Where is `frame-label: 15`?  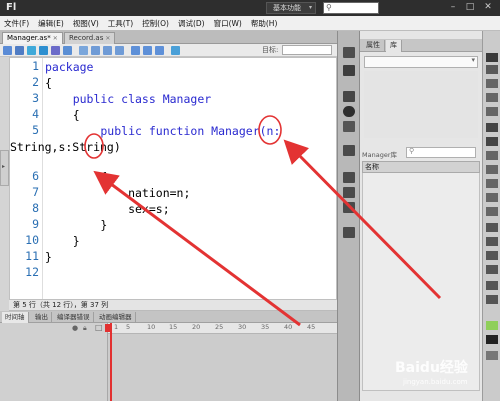
frame-label: 15 is located at coordinates (173, 327).